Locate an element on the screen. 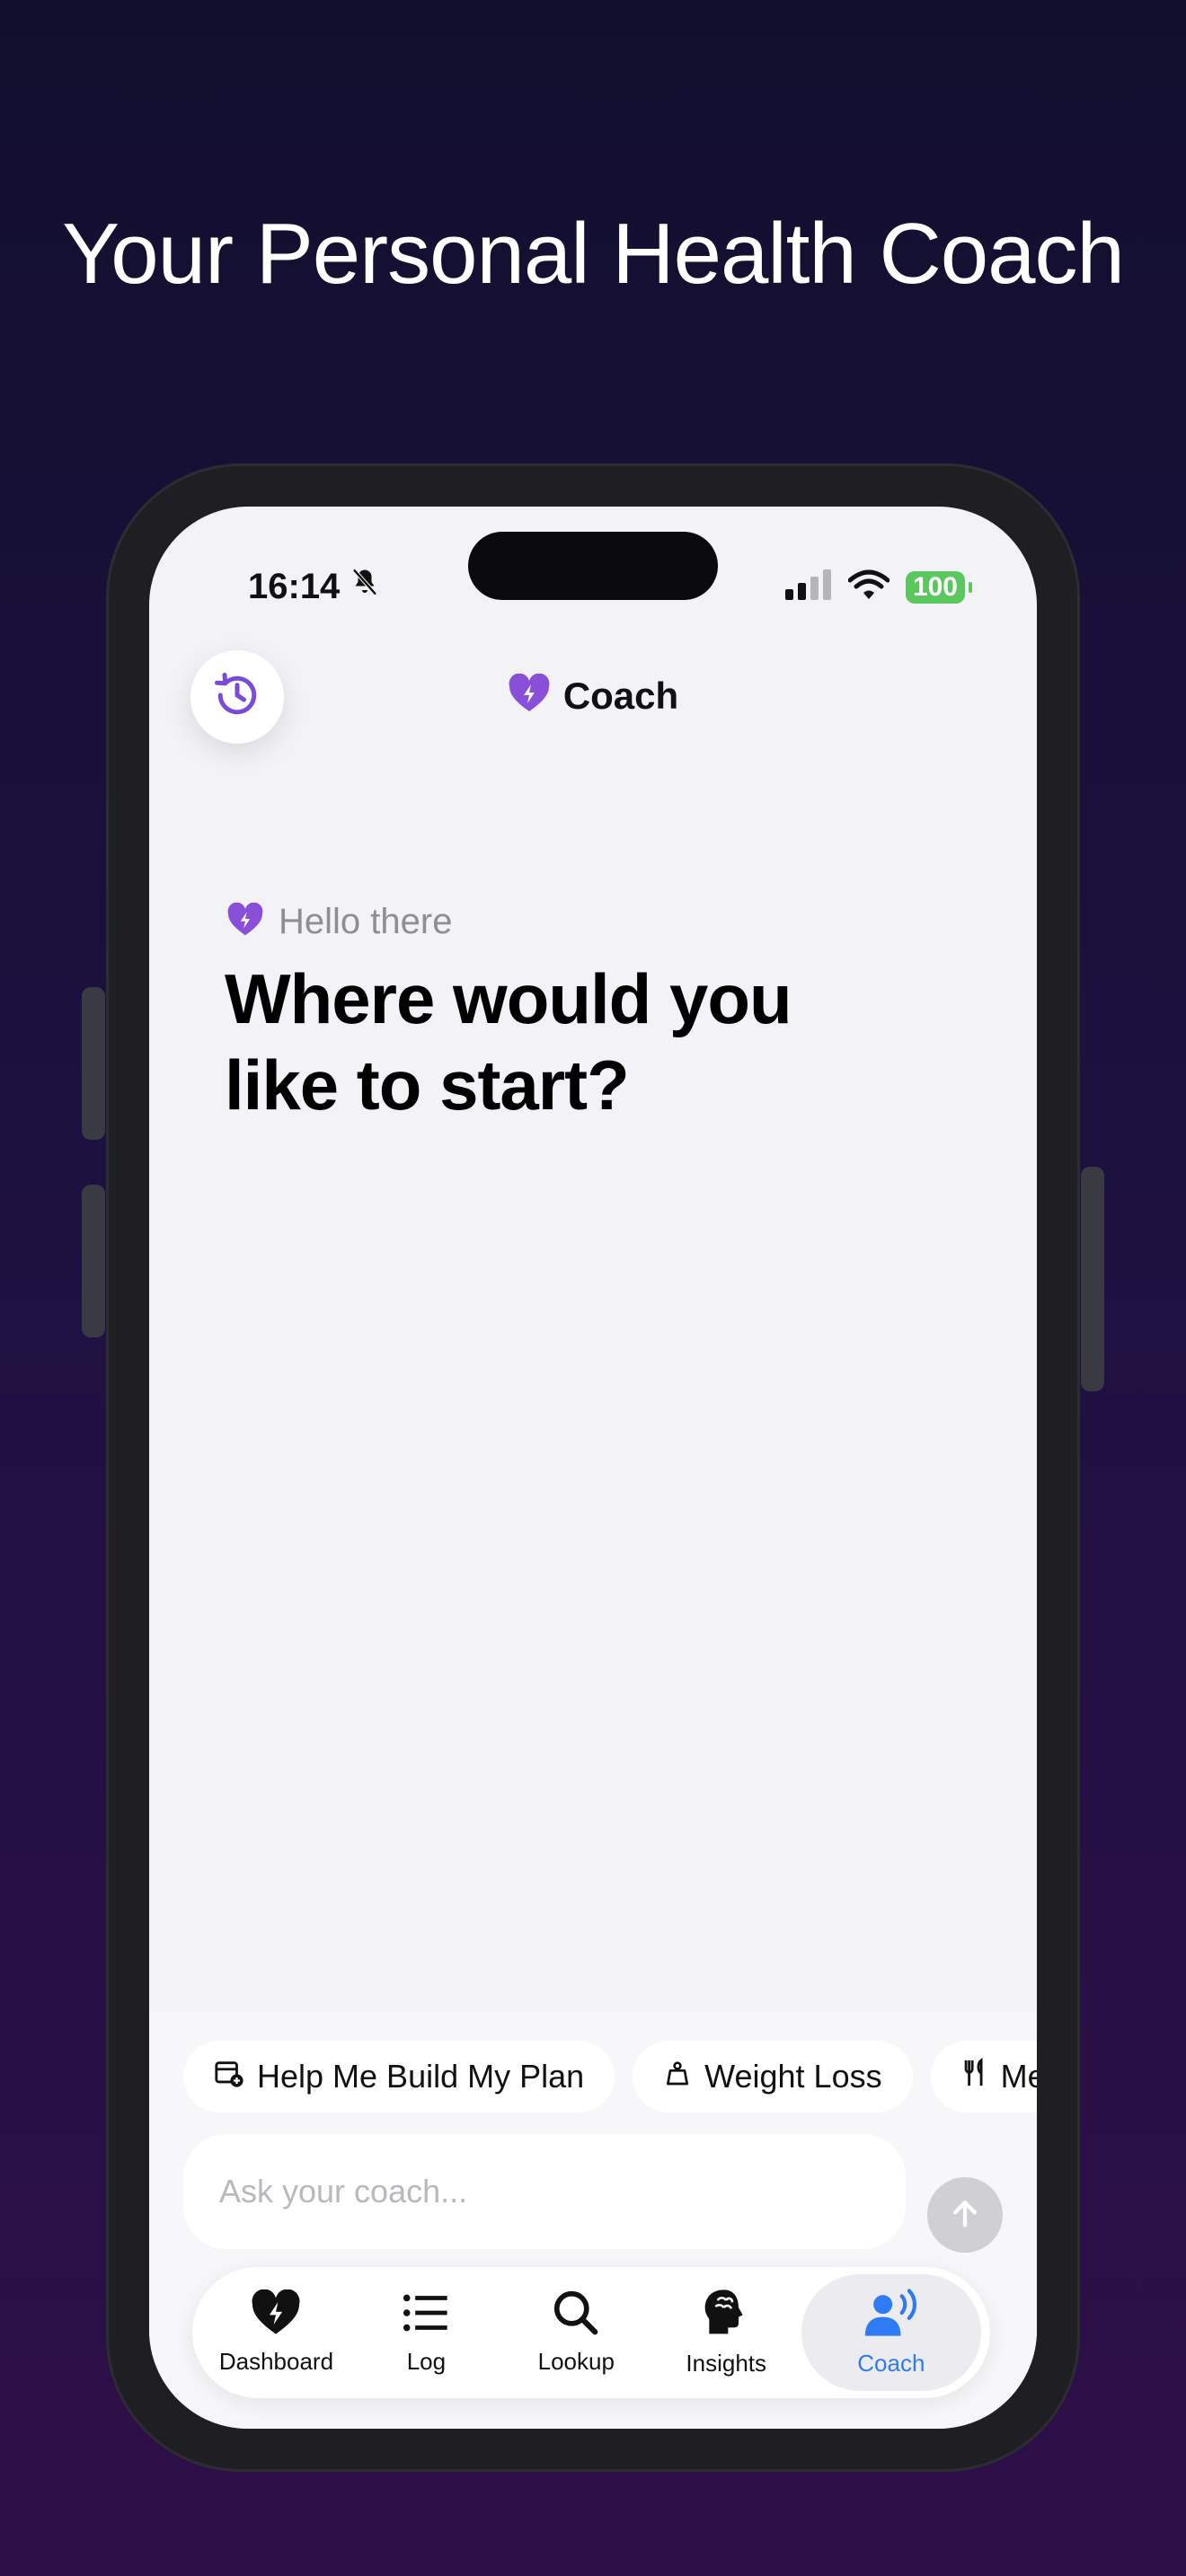  tab-log: Log is located at coordinates (426, 2332).